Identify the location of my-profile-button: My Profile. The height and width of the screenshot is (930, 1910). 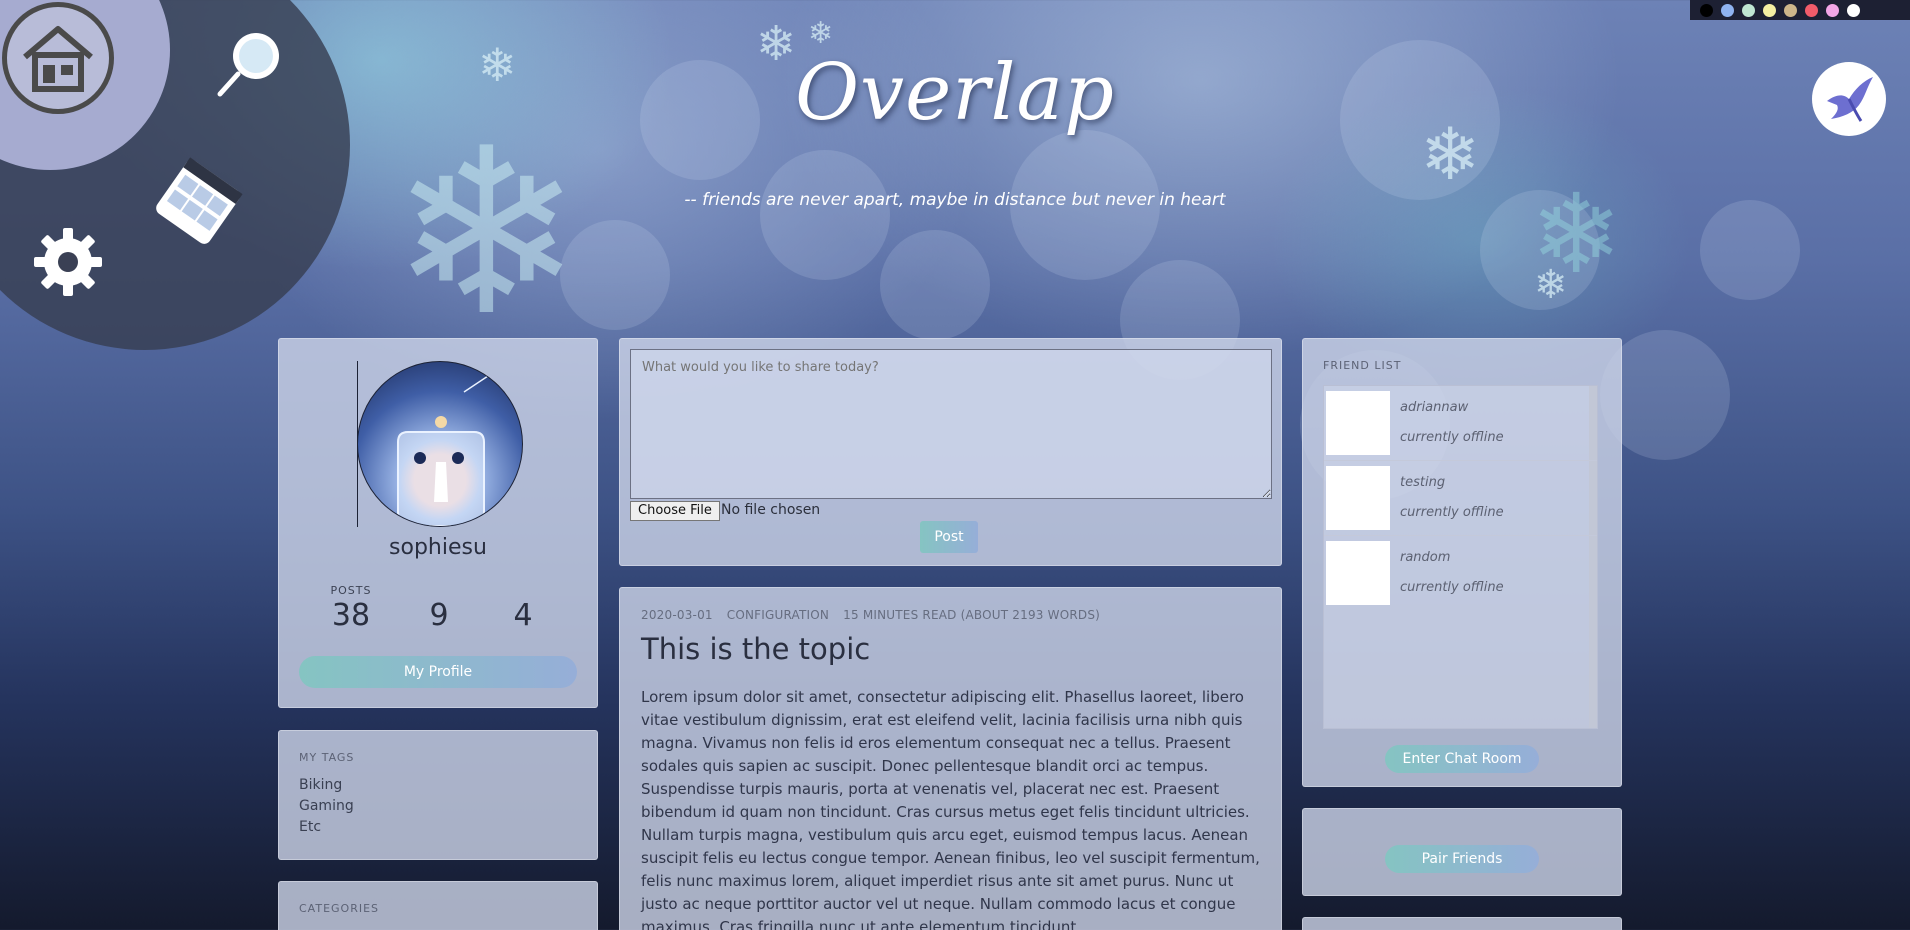
(438, 672).